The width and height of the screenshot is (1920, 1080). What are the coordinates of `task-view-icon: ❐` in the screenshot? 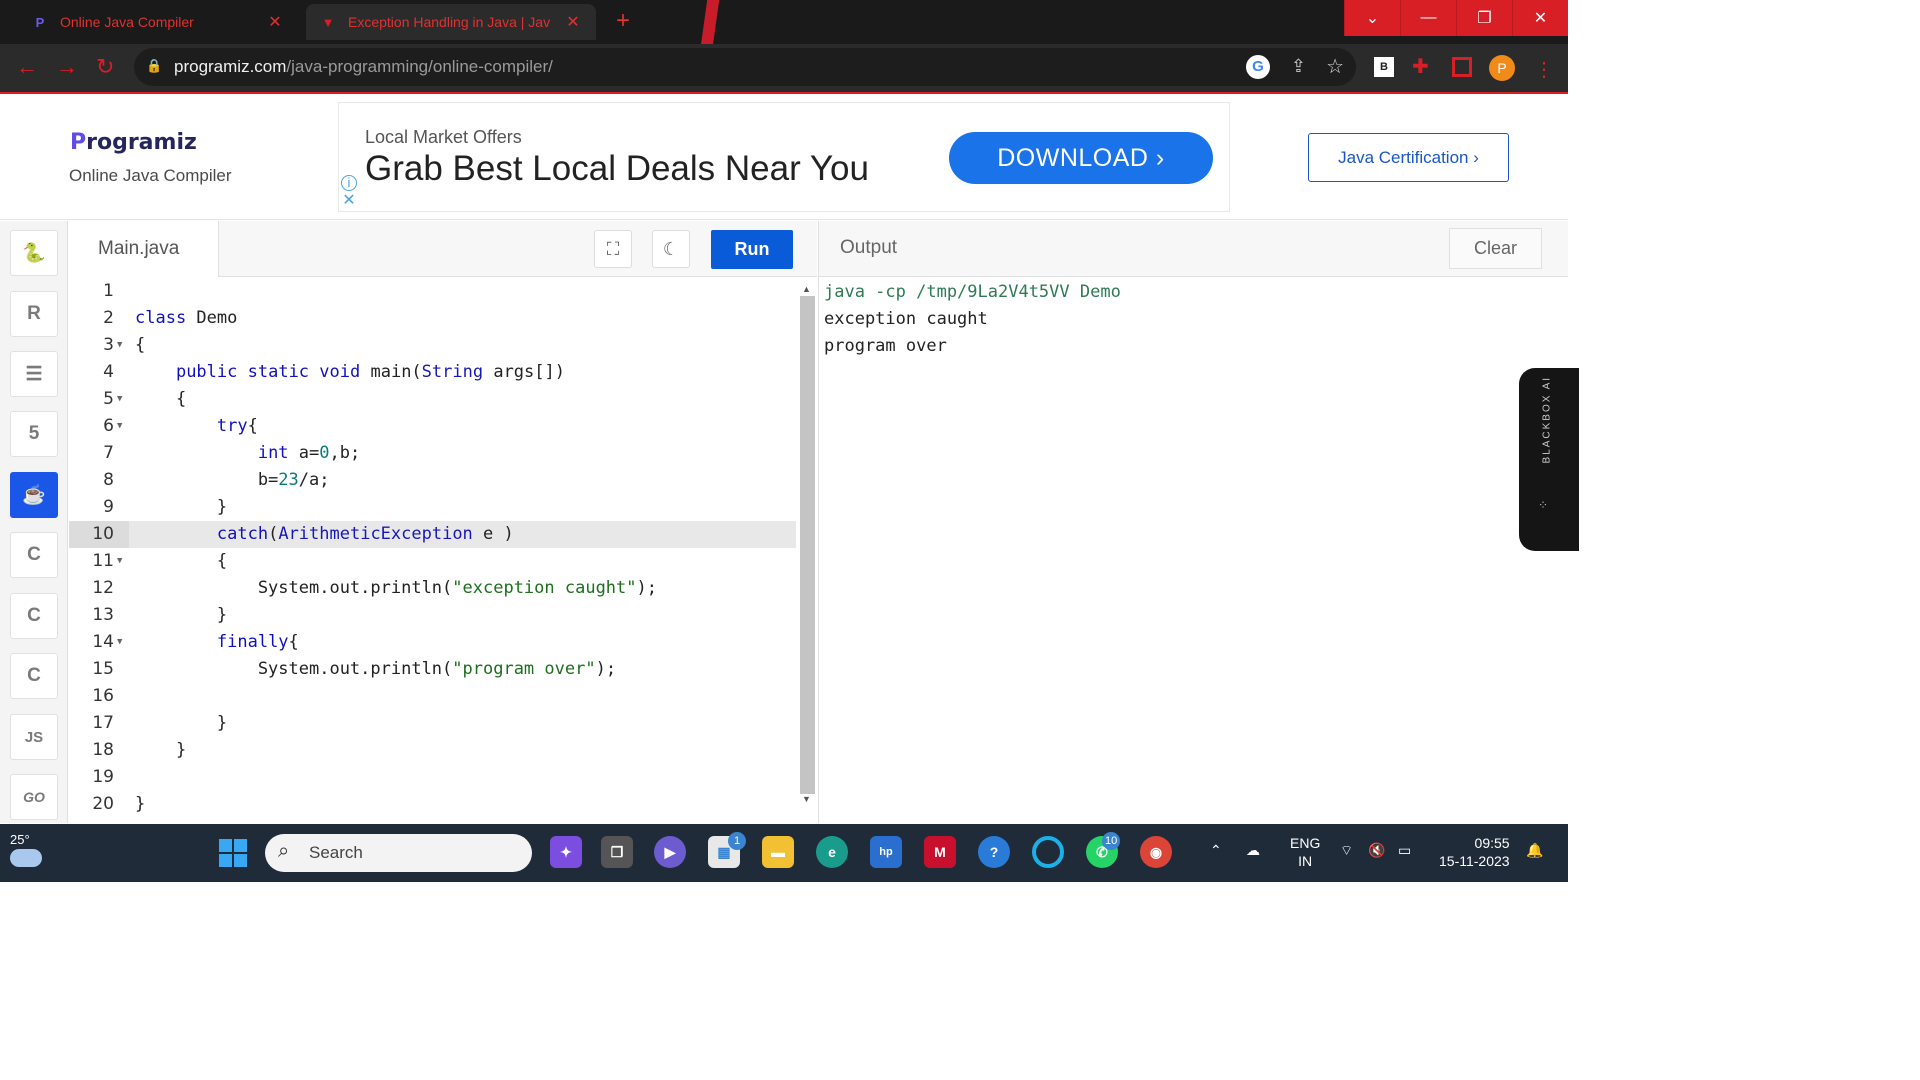 It's located at (617, 852).